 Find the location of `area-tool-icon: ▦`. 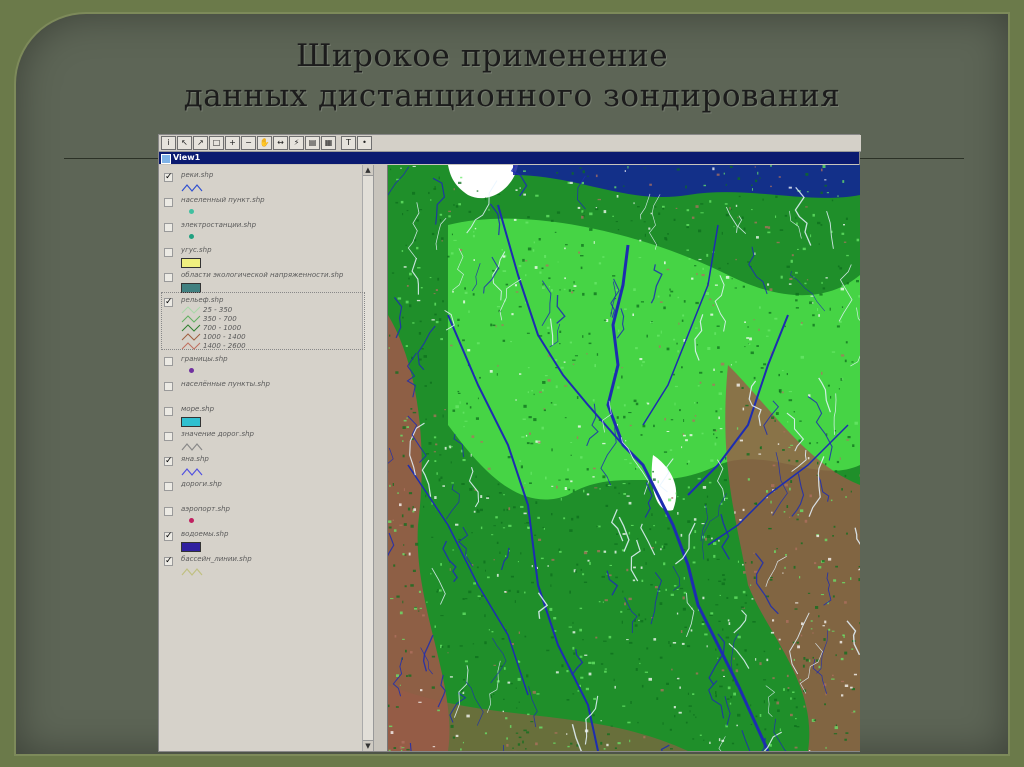

area-tool-icon: ▦ is located at coordinates (328, 143).